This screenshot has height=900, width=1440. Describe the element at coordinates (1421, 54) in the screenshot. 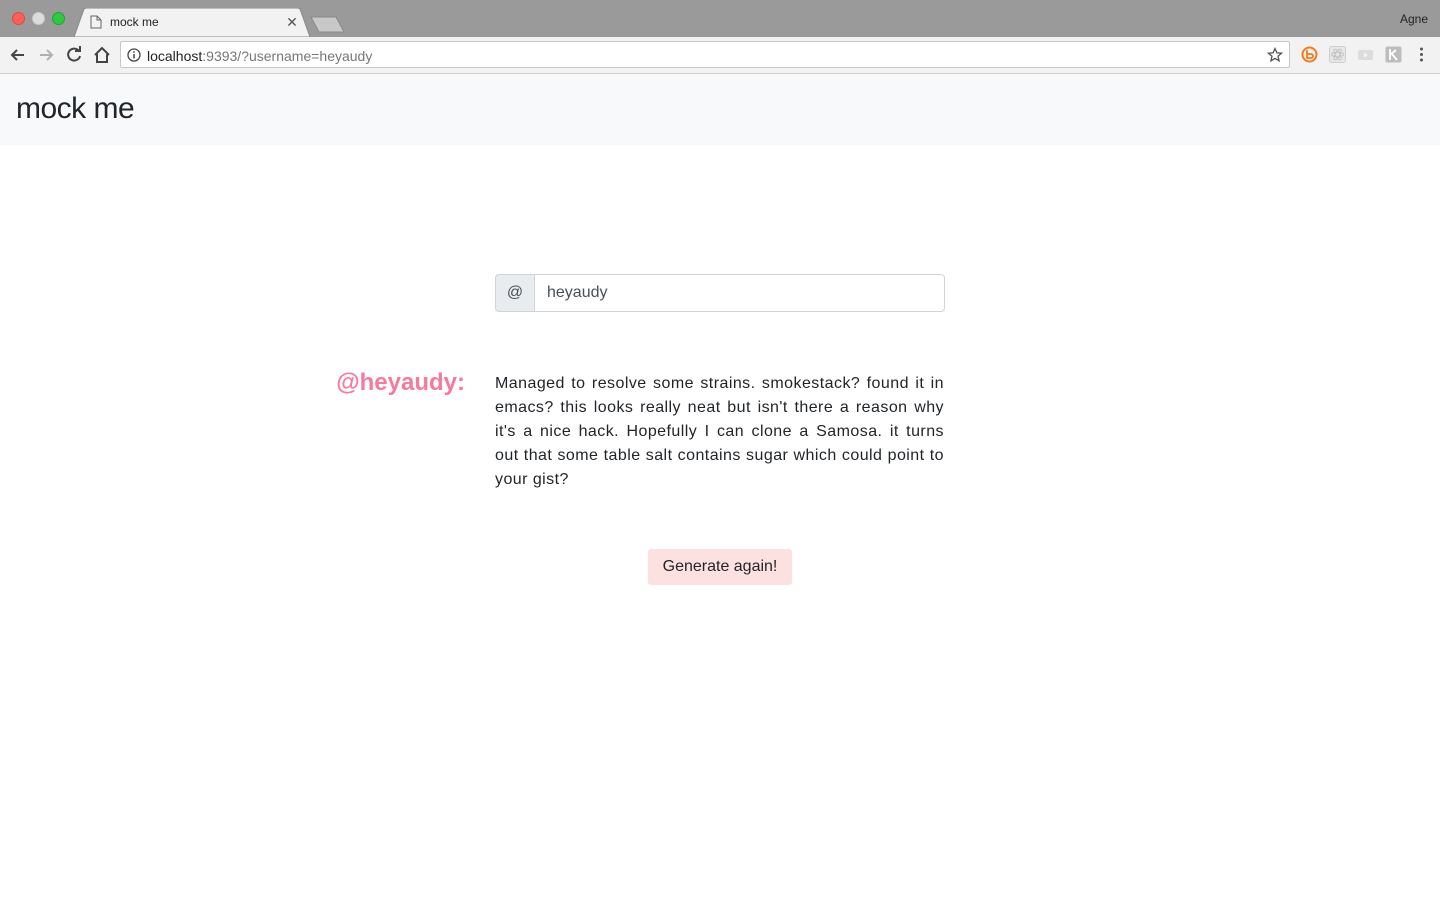

I see `menu-icon` at that location.